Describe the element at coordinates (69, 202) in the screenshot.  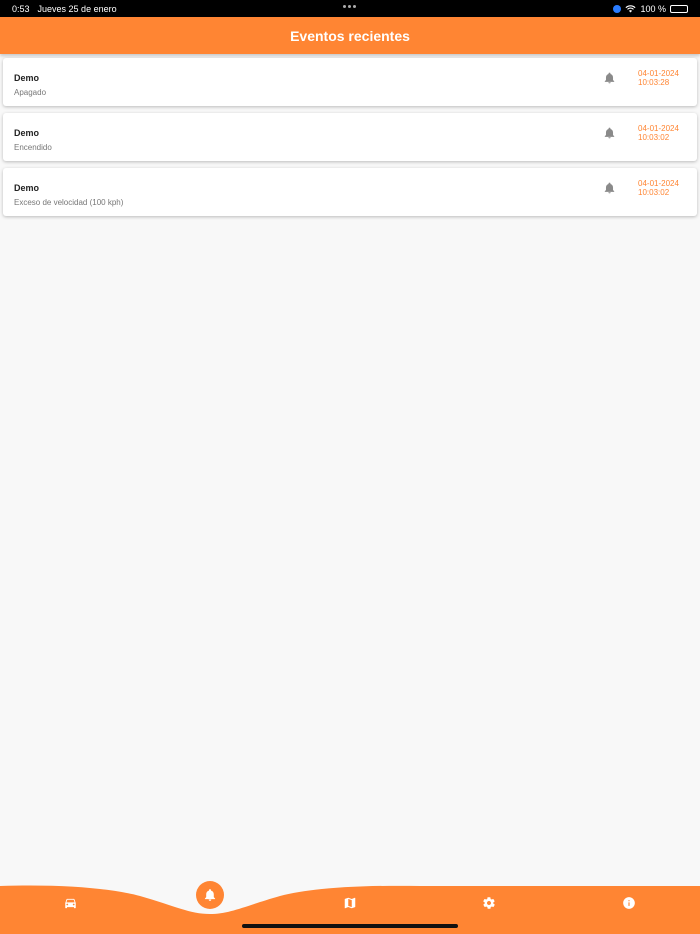
I see `event-description: Exceso de velocidad (100 kph)` at that location.